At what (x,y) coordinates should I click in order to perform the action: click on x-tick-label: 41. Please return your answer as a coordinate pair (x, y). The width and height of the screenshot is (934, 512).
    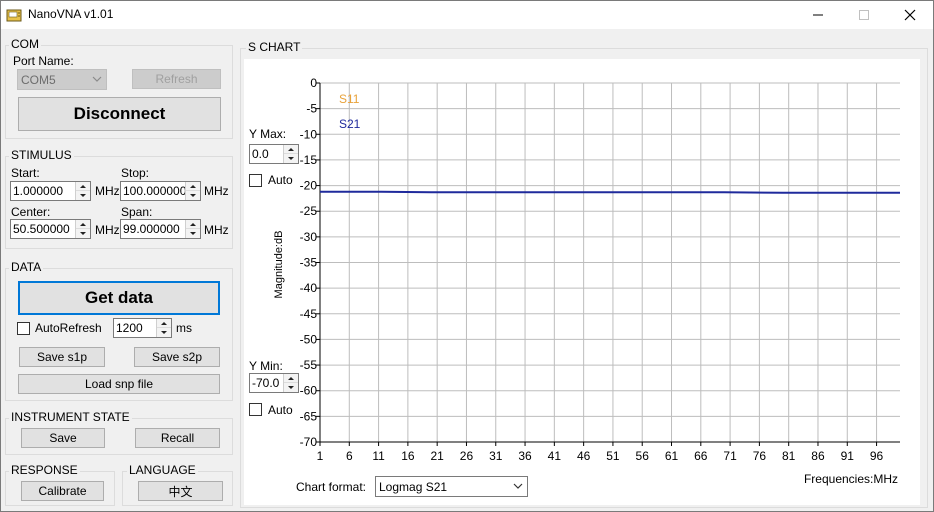
    Looking at the image, I should click on (555, 456).